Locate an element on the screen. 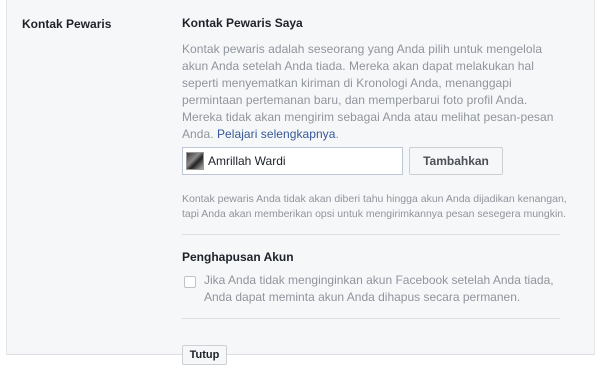 This screenshot has height=367, width=600. legacy-contact-input-row: Amrillah Wardi Tambahkan is located at coordinates (342, 161).